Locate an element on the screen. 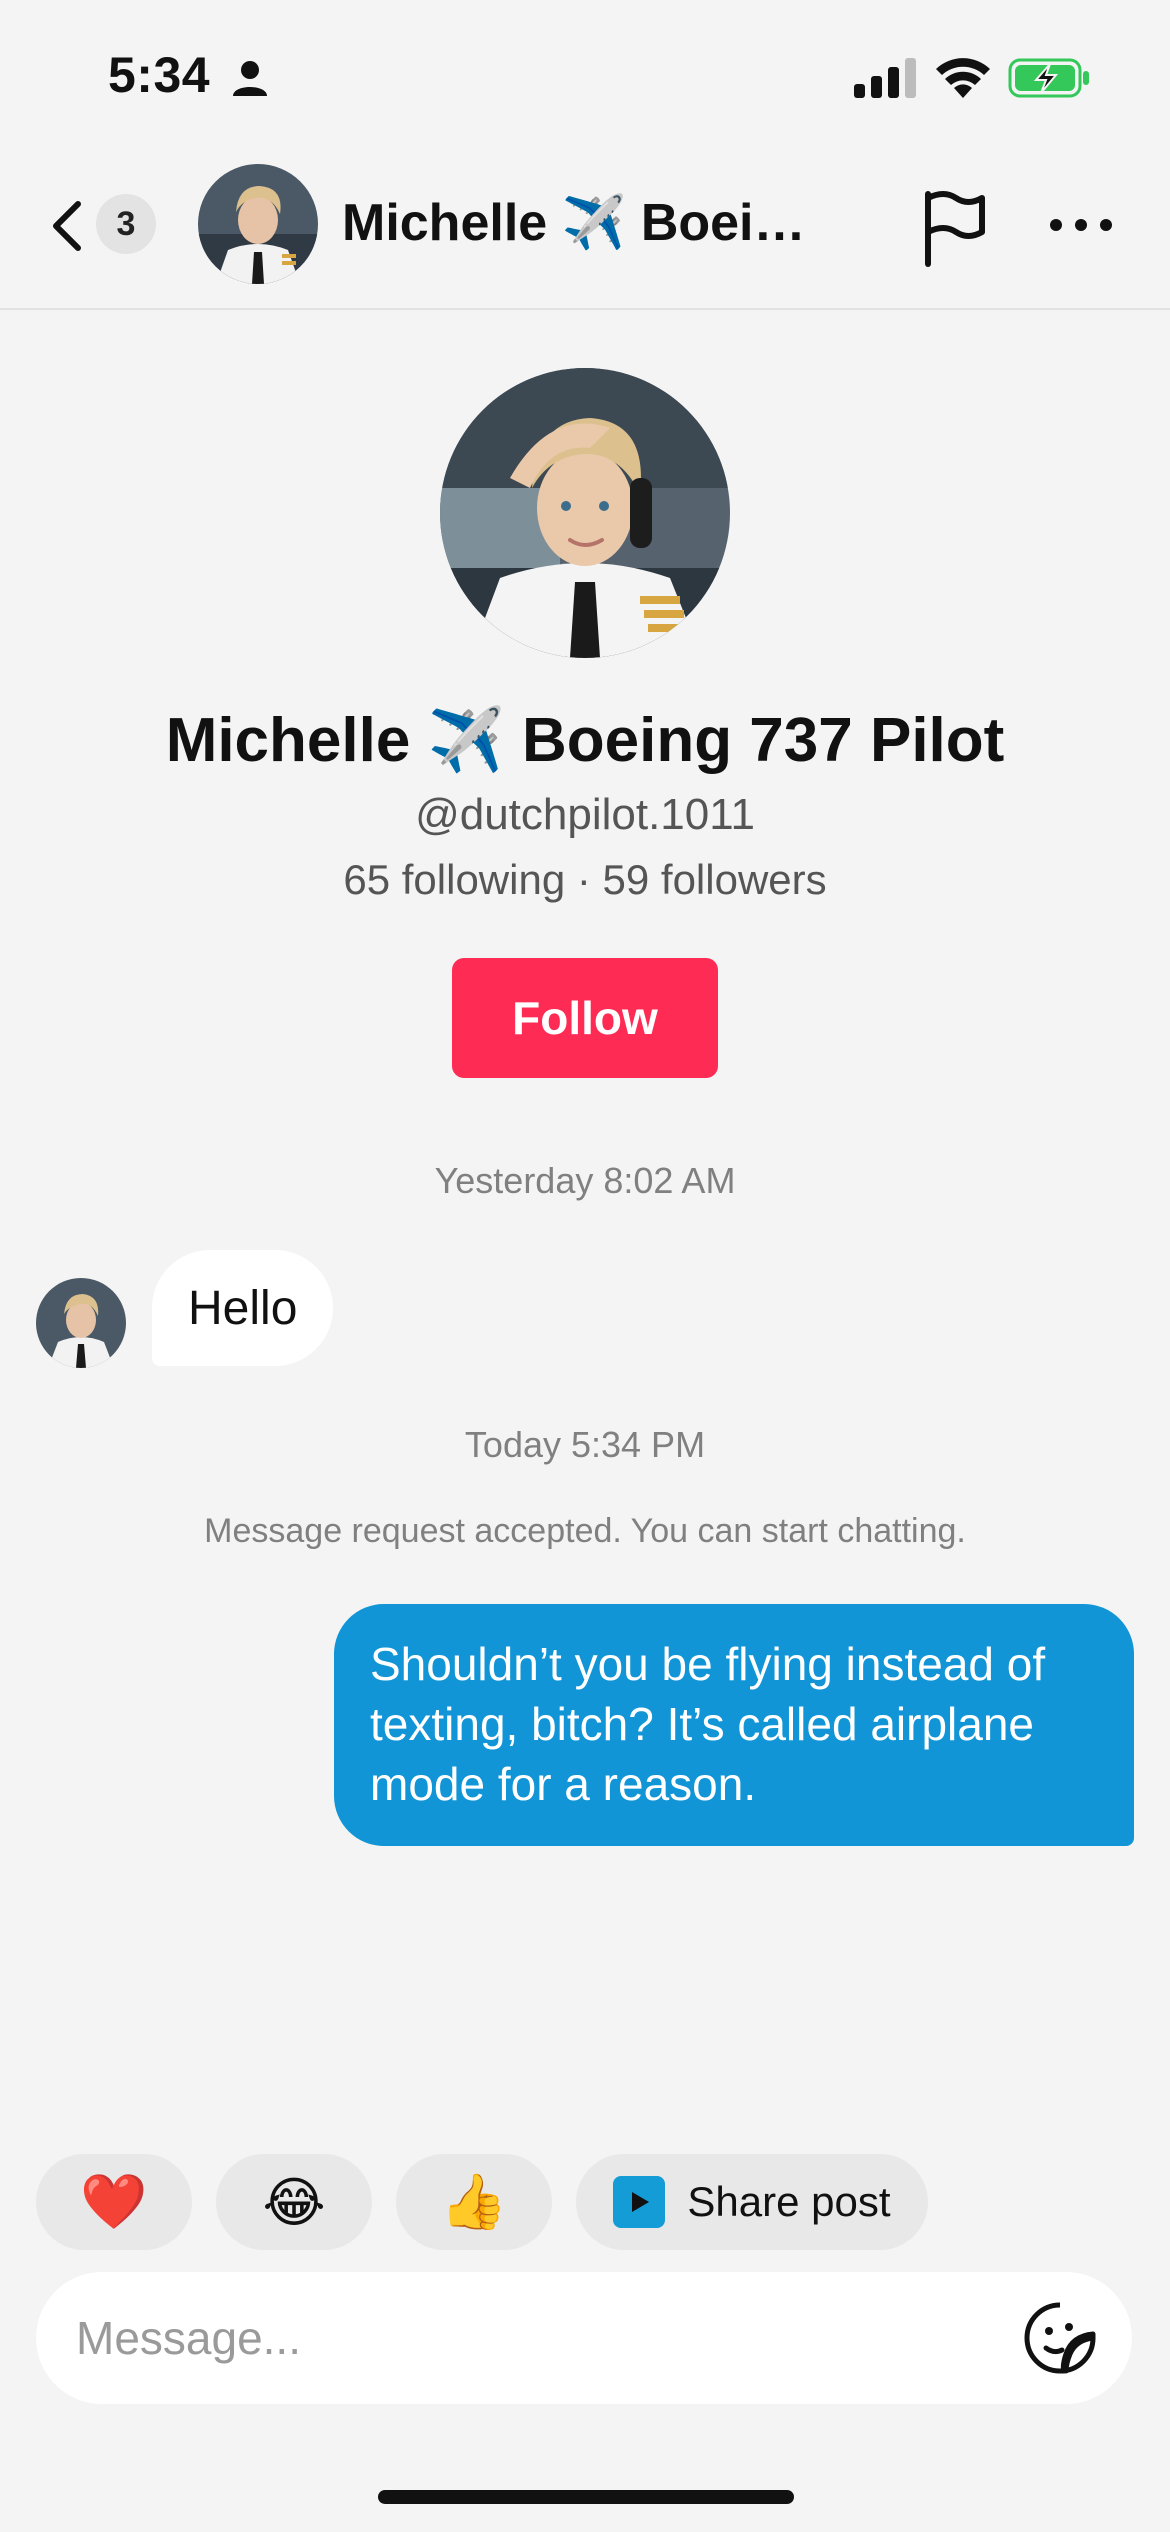  share-post-button: Share post is located at coordinates (752, 2202).